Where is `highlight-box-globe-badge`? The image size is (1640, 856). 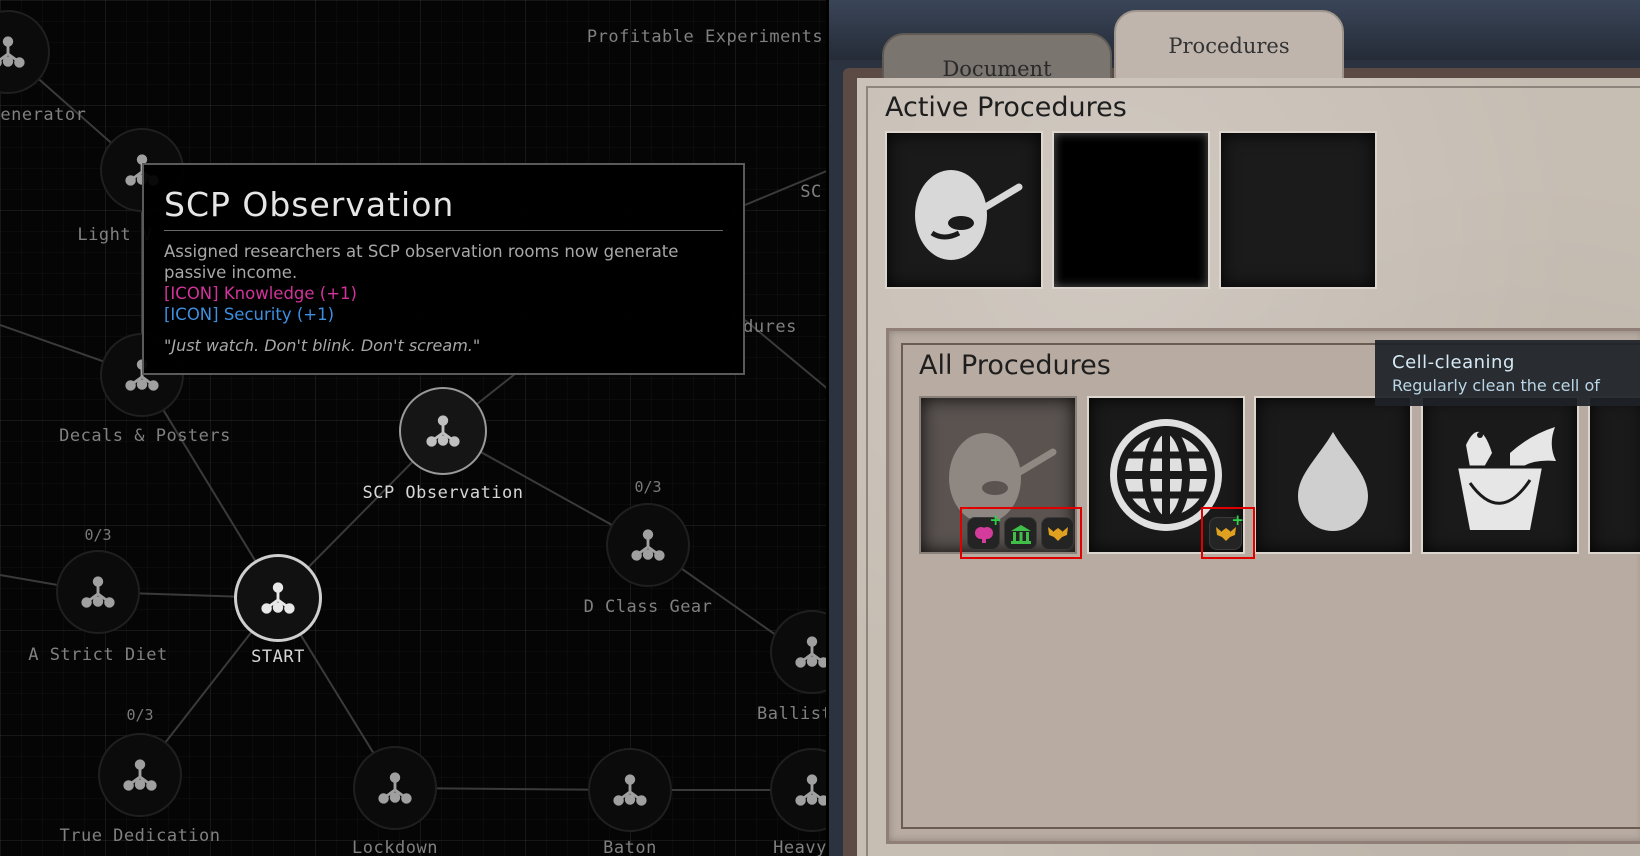 highlight-box-globe-badge is located at coordinates (1228, 533).